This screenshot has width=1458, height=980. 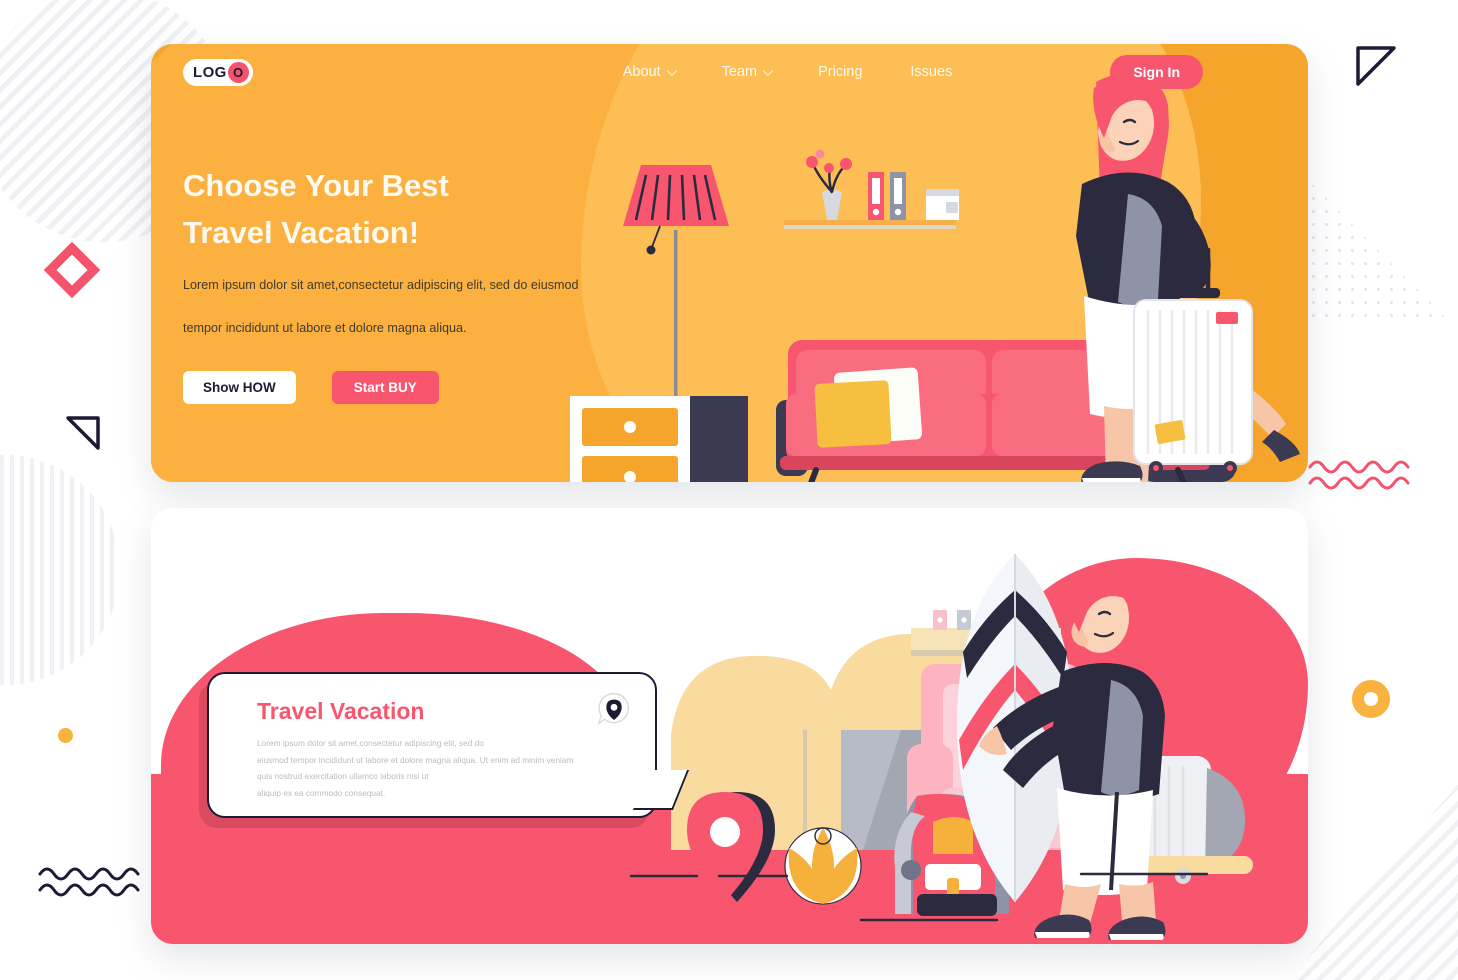 What do you see at coordinates (731, 847) in the screenshot?
I see `map-pin-marker` at bounding box center [731, 847].